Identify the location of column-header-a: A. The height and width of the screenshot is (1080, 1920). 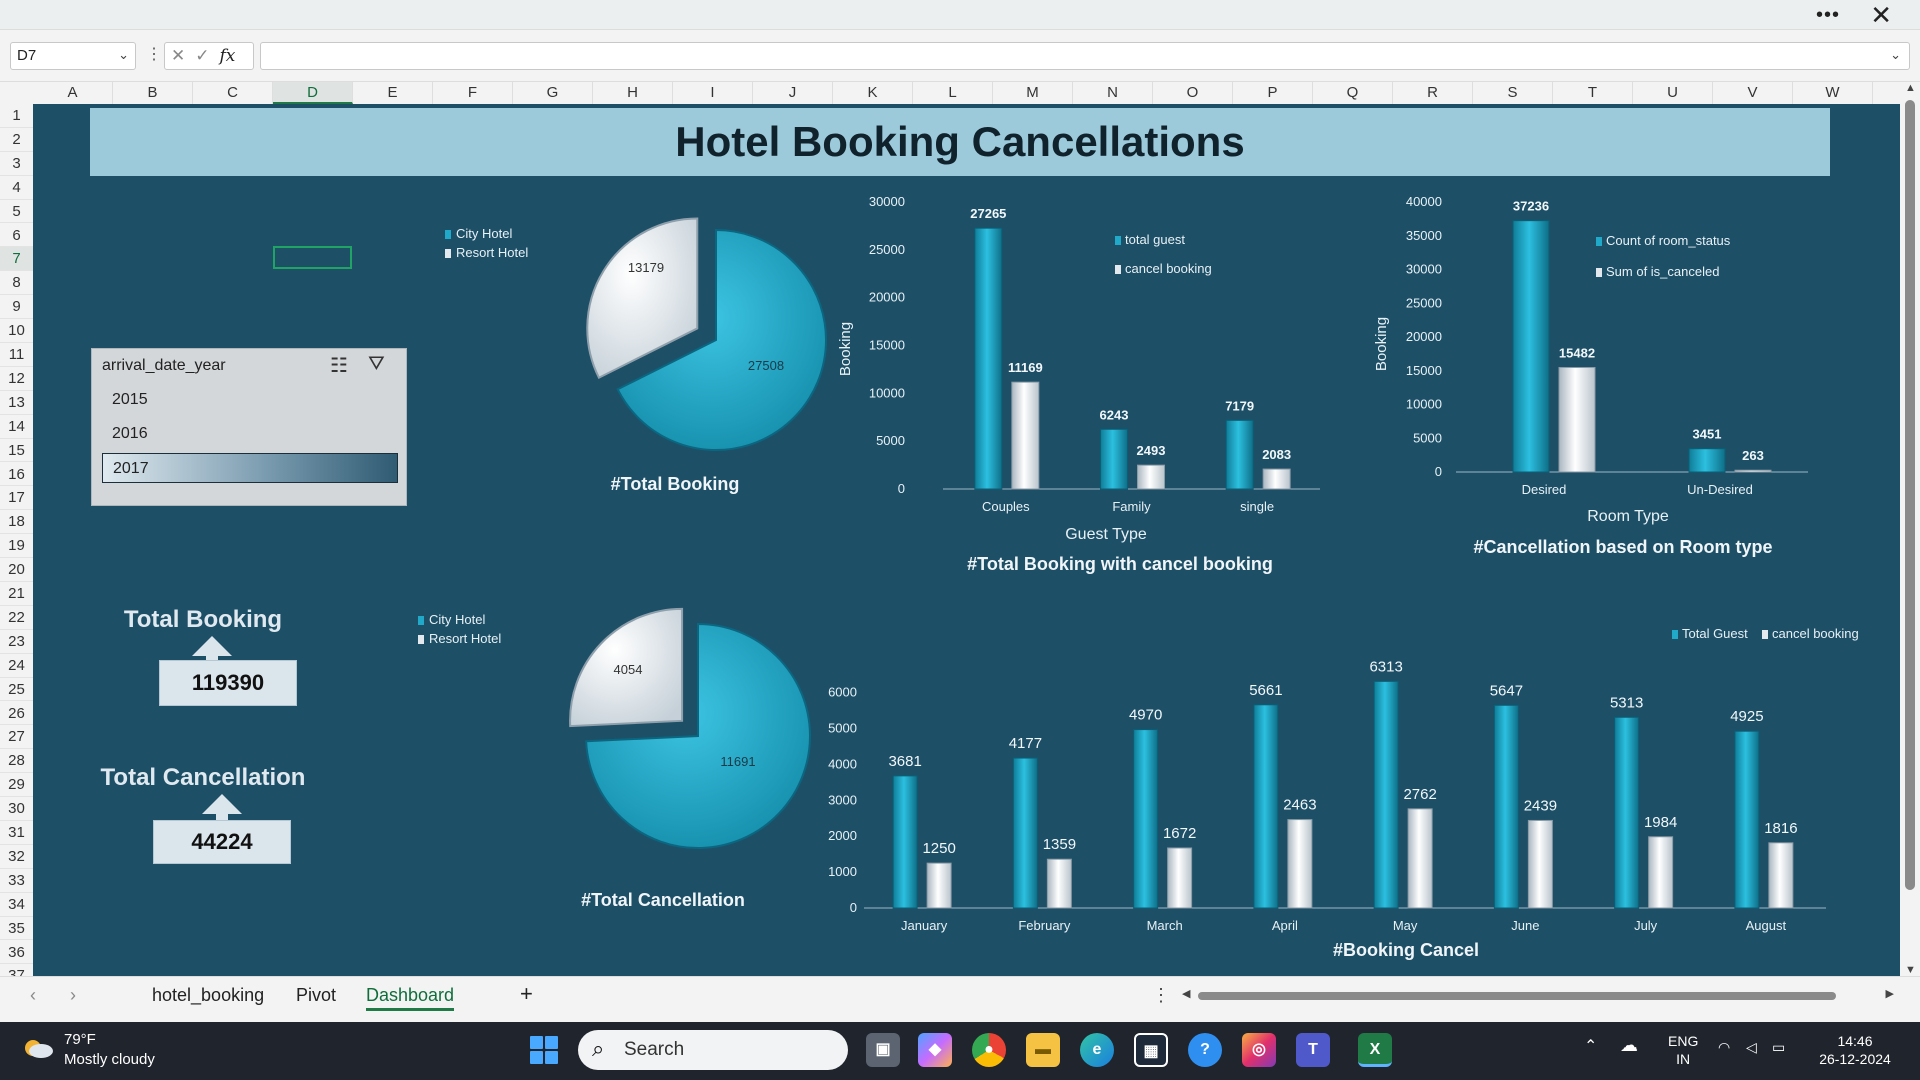
(73, 93).